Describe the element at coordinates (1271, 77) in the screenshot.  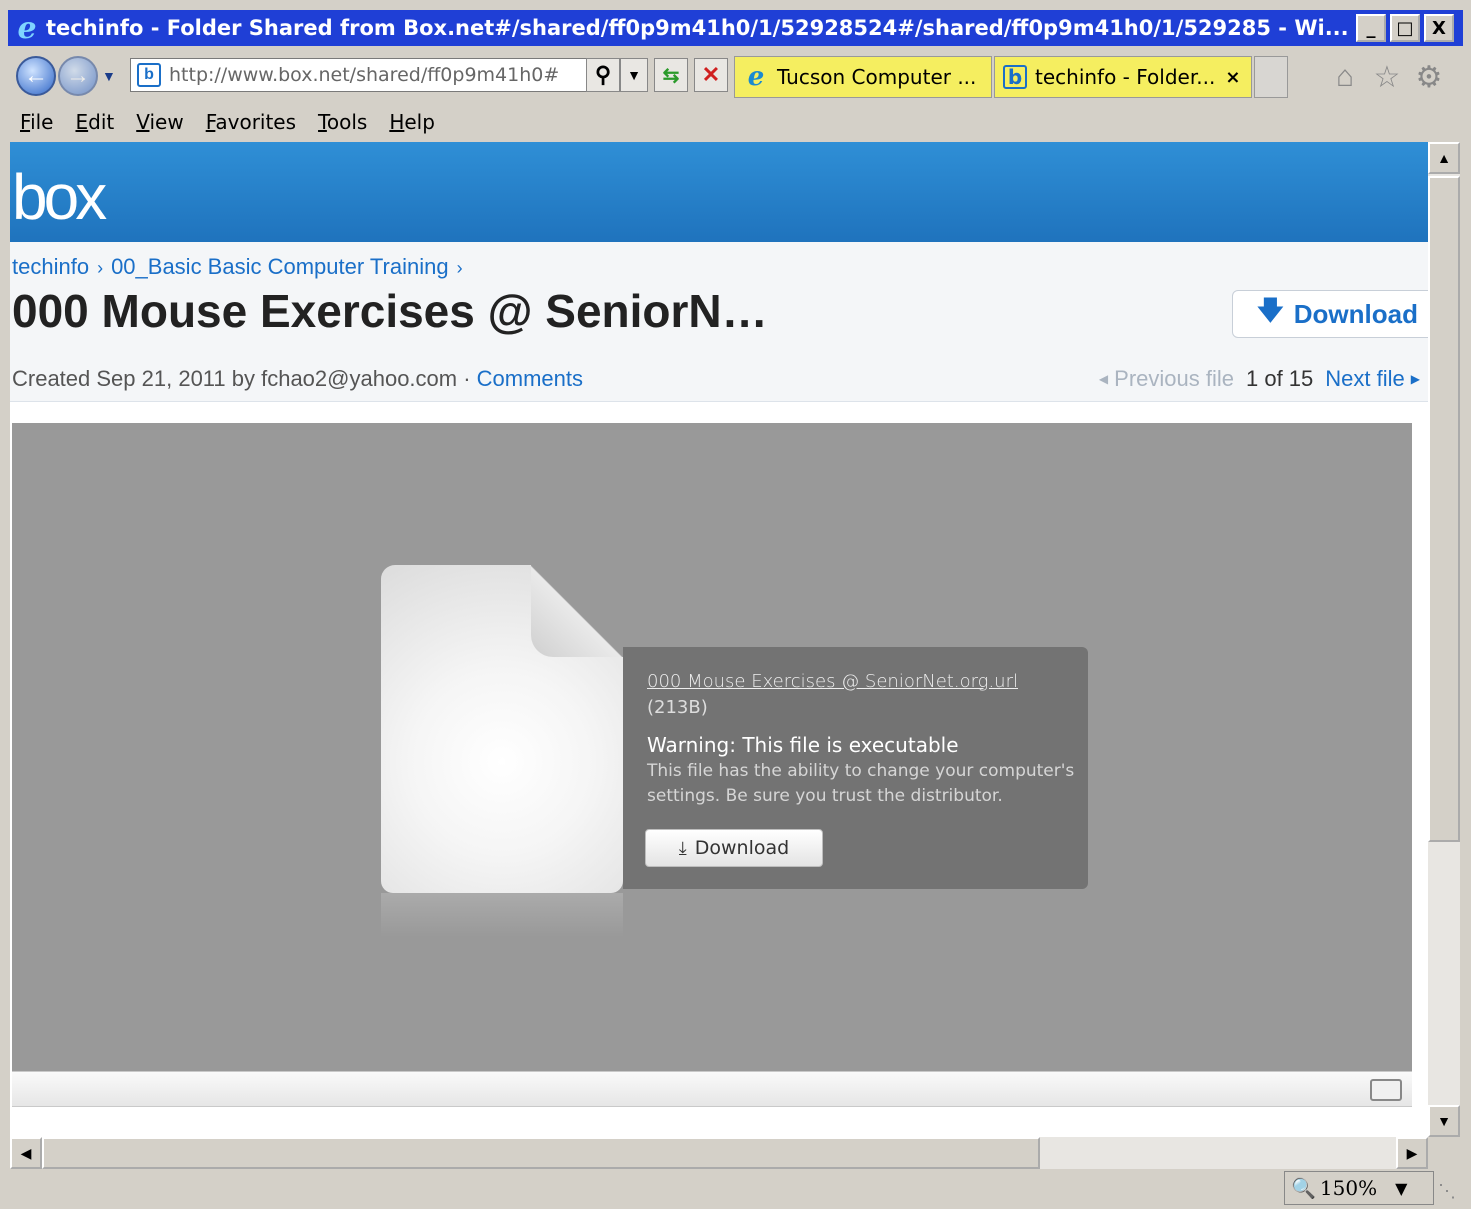
I see `new-tab-button` at that location.